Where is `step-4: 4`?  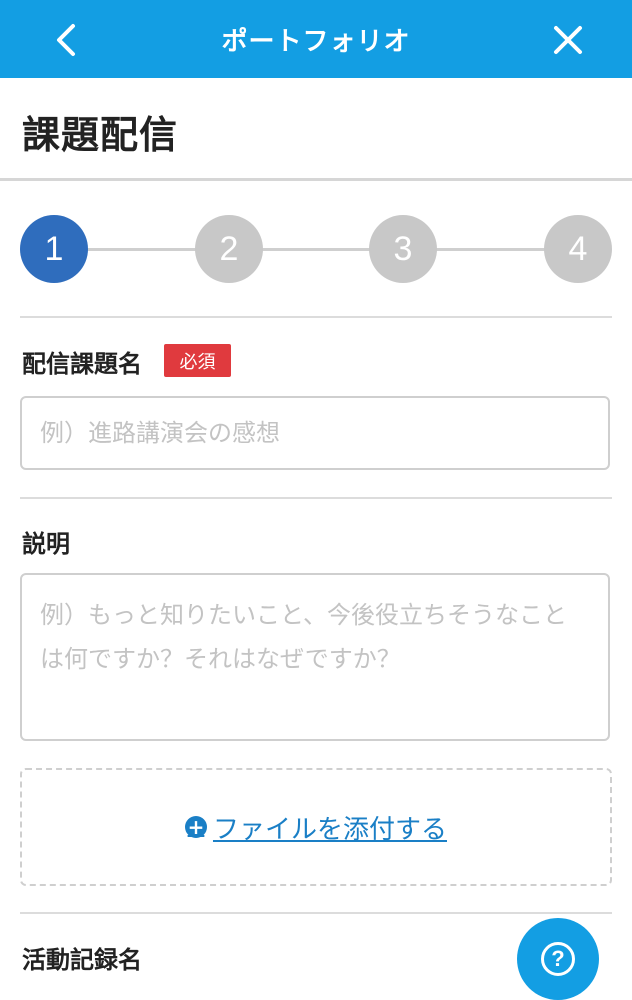 step-4: 4 is located at coordinates (578, 249).